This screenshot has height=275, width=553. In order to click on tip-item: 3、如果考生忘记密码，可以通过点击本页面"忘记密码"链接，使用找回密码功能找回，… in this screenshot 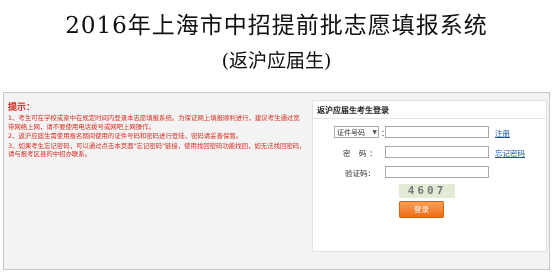, I will do `click(157, 150)`.